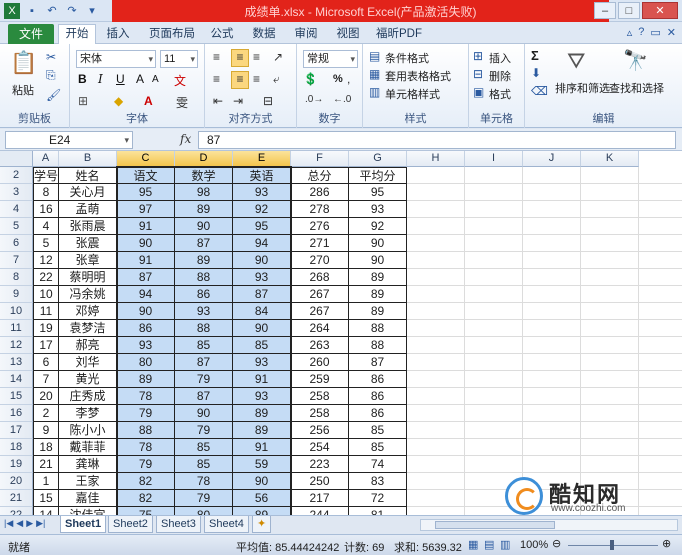 Image resolution: width=682 pixels, height=555 pixels. Describe the element at coordinates (262, 311) in the screenshot. I see `cell-e10: 84` at that location.